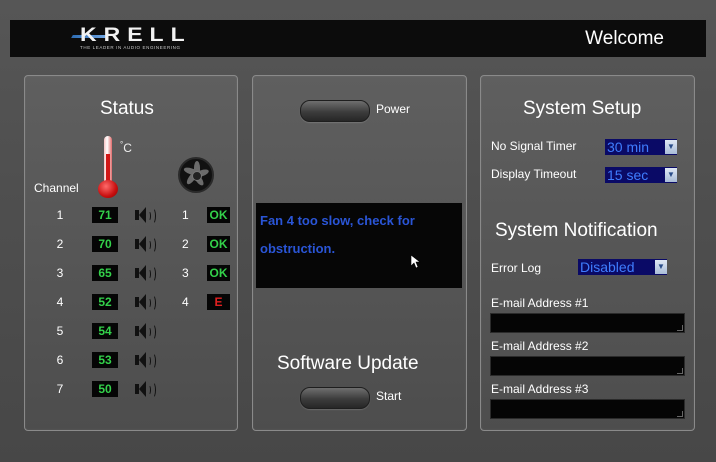 The height and width of the screenshot is (462, 716). I want to click on fan-number: 3, so click(185, 273).